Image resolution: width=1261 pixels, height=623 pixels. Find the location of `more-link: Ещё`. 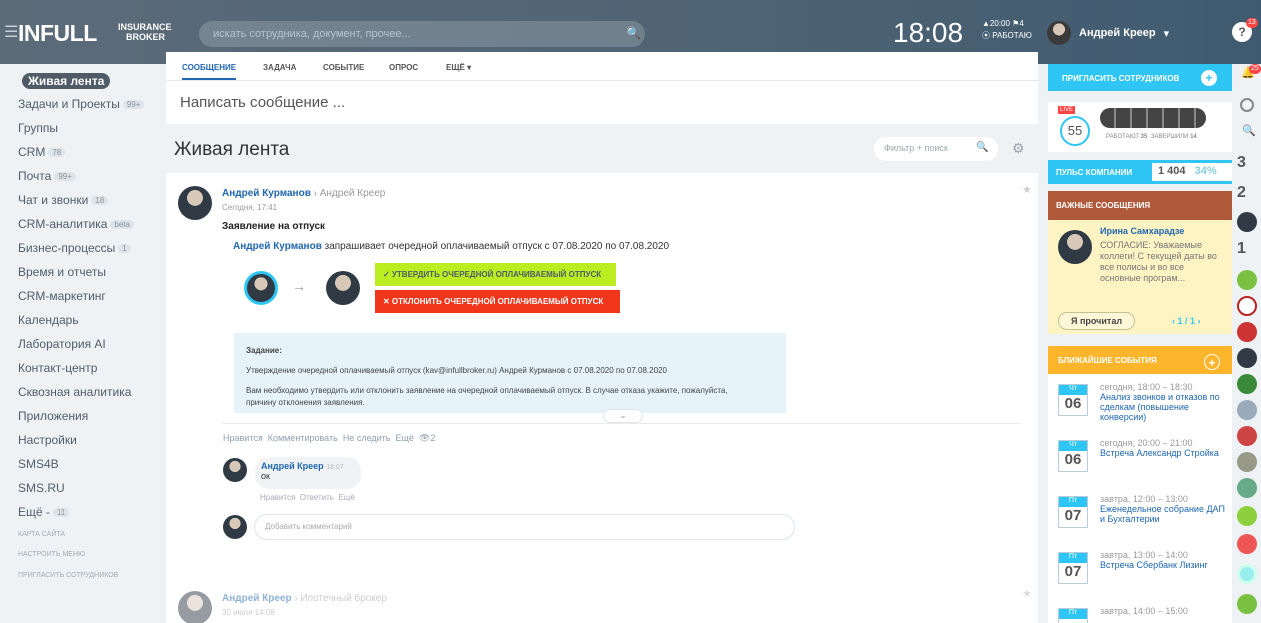

more-link: Ещё is located at coordinates (404, 438).